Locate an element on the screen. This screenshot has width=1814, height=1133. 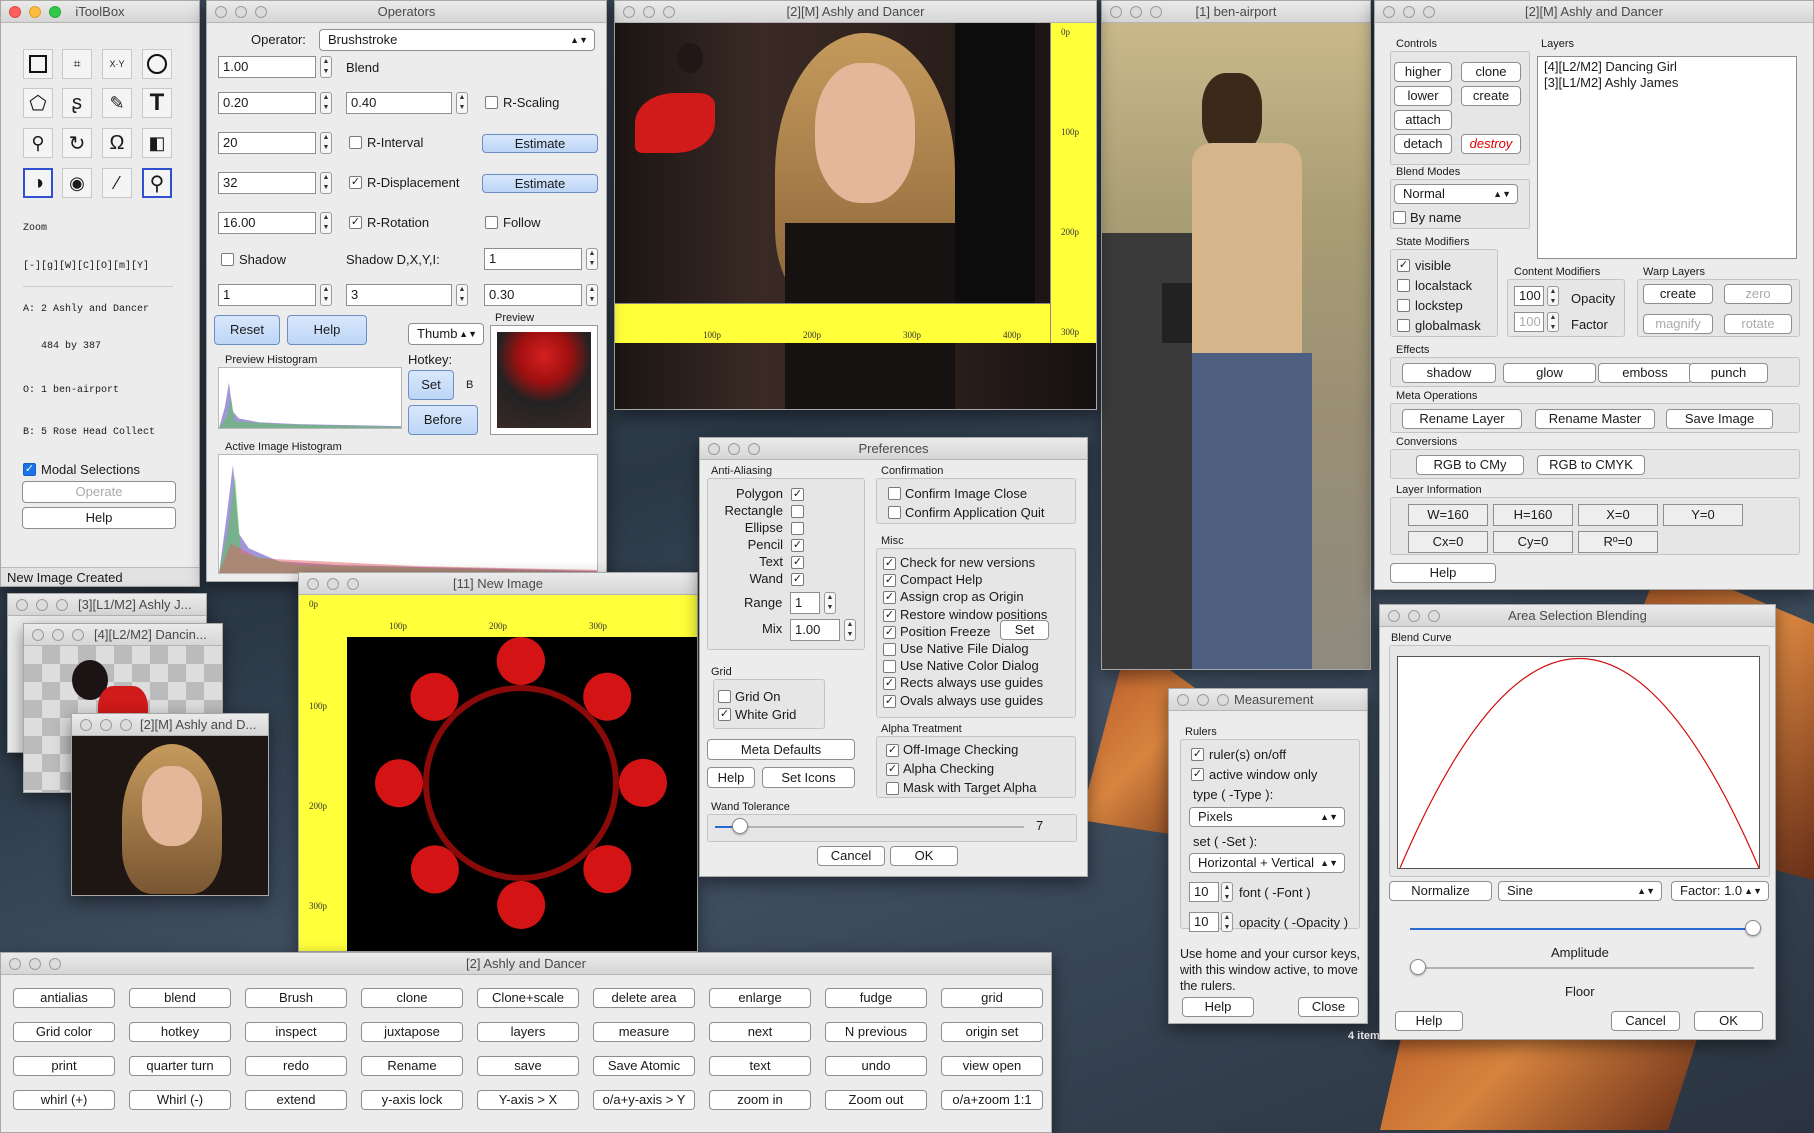
curve-function-select: Sine ▲▼ is located at coordinates (1580, 891).